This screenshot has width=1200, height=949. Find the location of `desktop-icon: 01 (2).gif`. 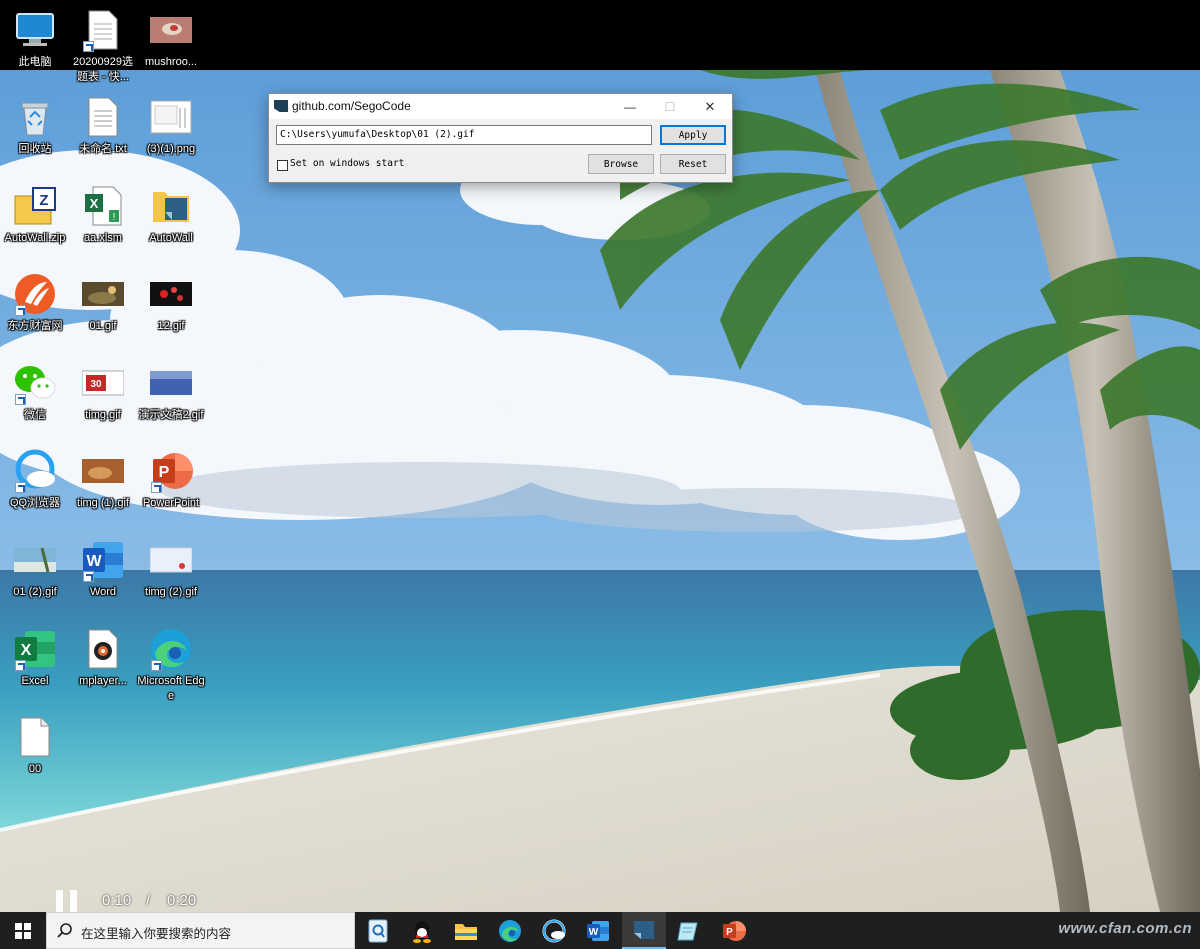

desktop-icon: 01 (2).gif is located at coordinates (35, 569).